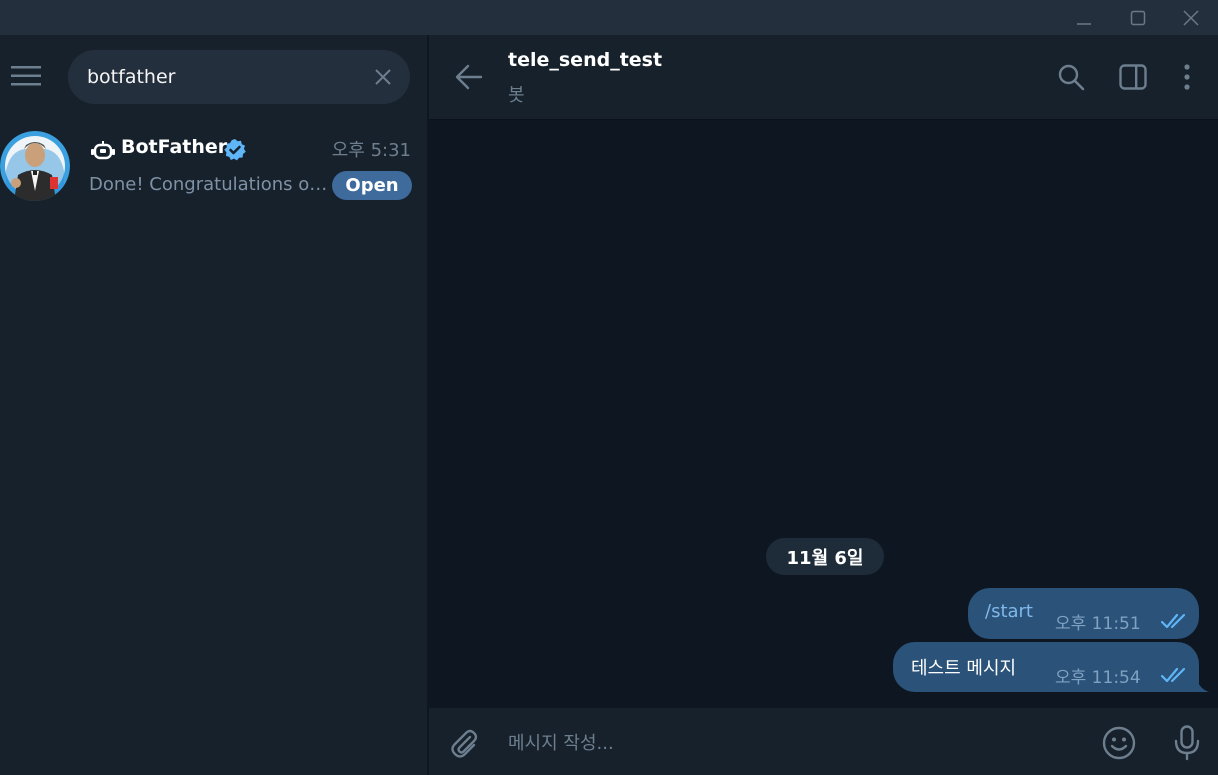 This screenshot has height=775, width=1218. Describe the element at coordinates (825, 556) in the screenshot. I see `date-separator: 11월 6일` at that location.